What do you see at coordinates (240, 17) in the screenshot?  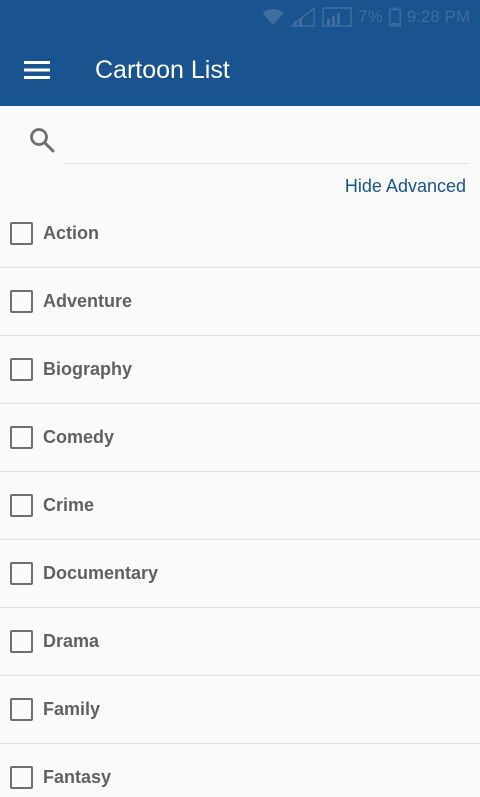 I see `status-bar: 7% 9:28 PM` at bounding box center [240, 17].